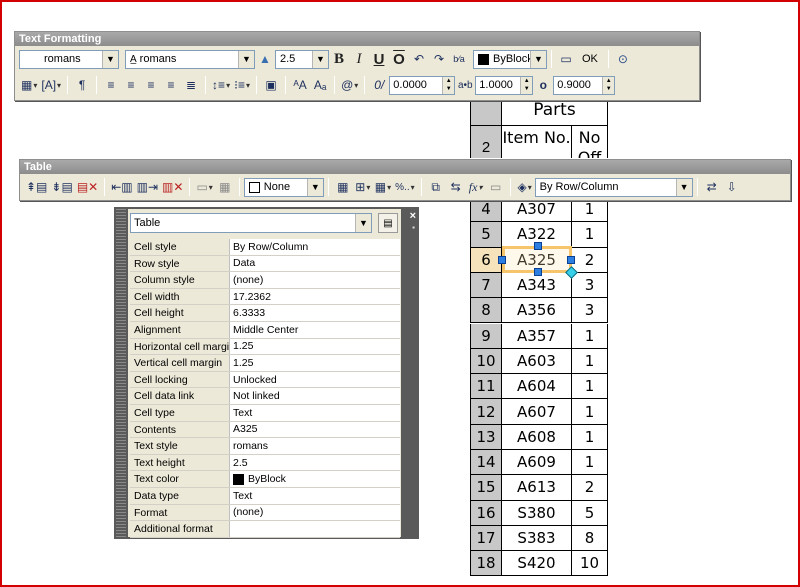  I want to click on paragraph-icon: ¶, so click(82, 85).